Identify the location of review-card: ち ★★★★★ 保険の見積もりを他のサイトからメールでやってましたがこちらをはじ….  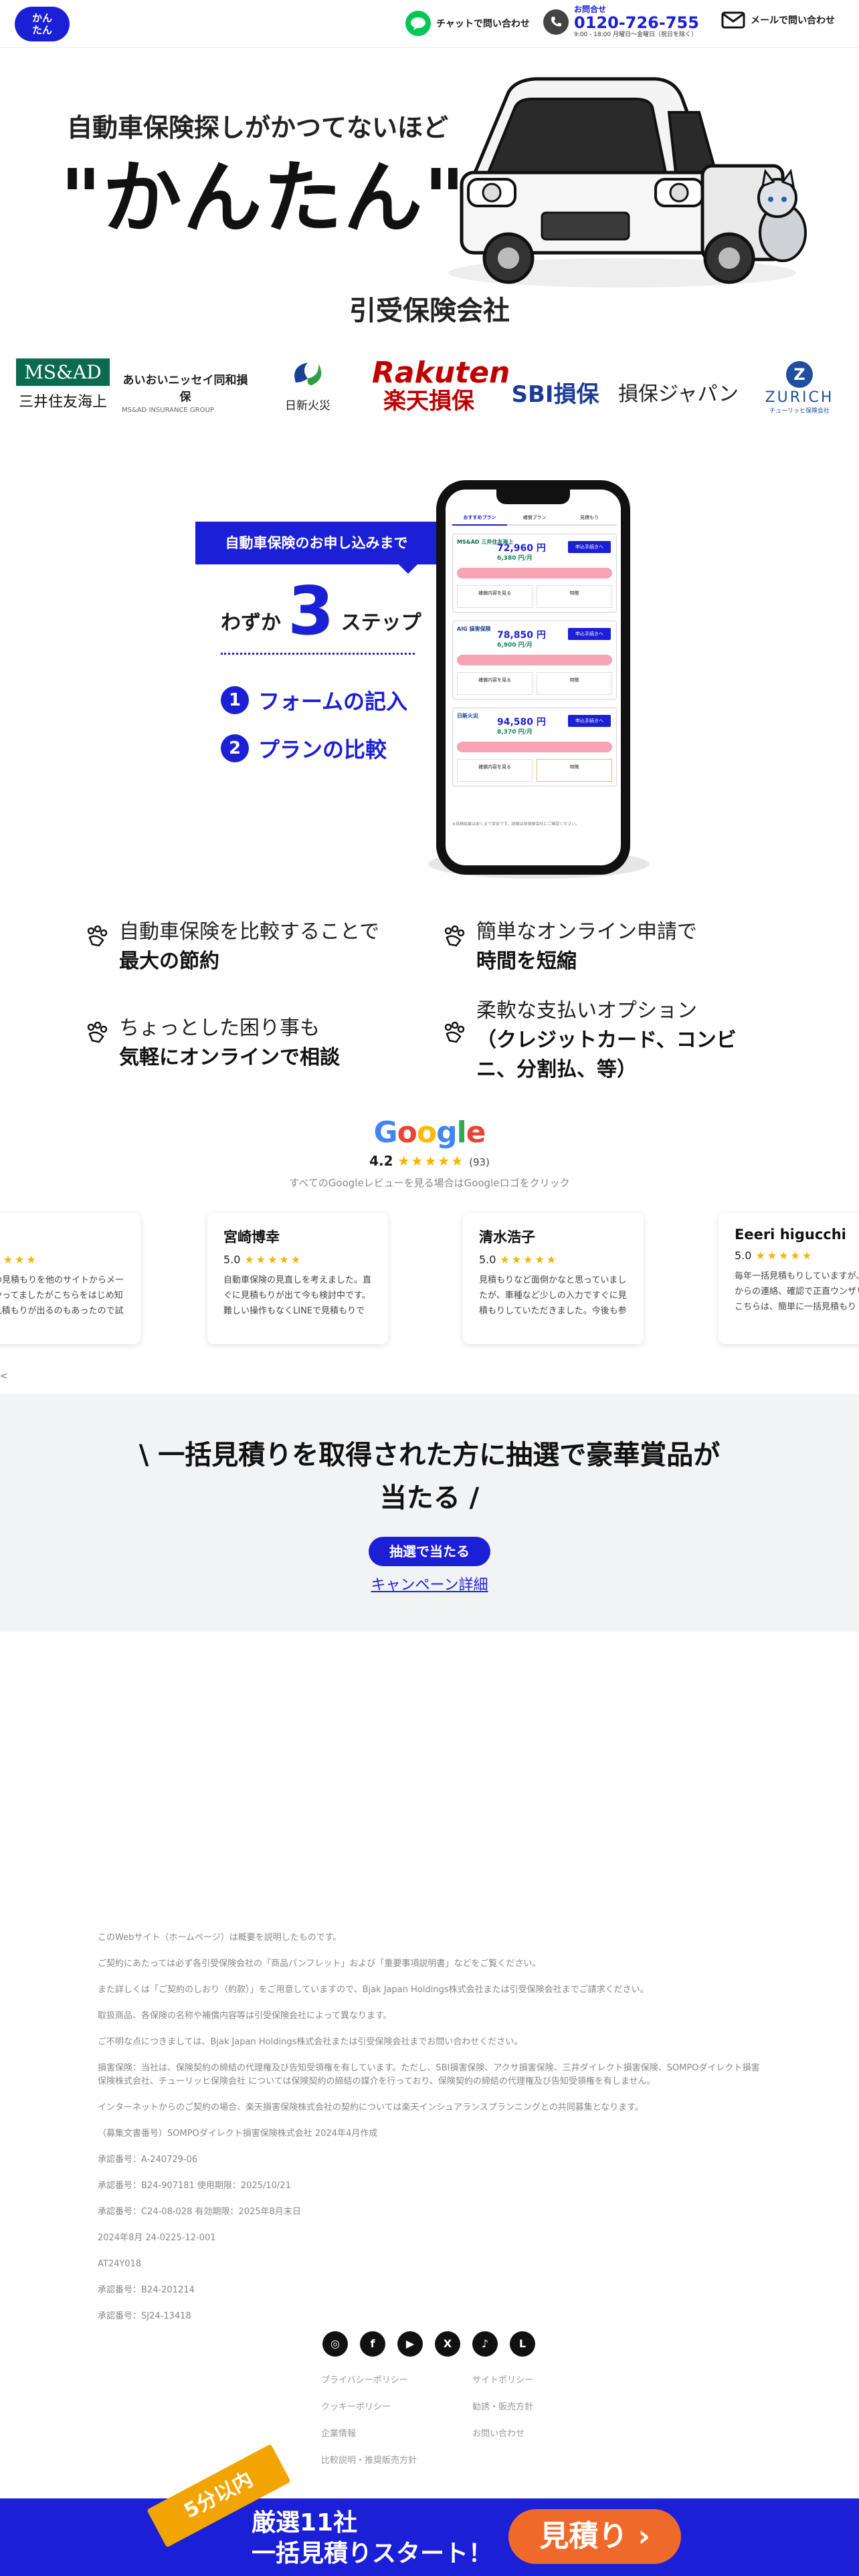
(70, 1278).